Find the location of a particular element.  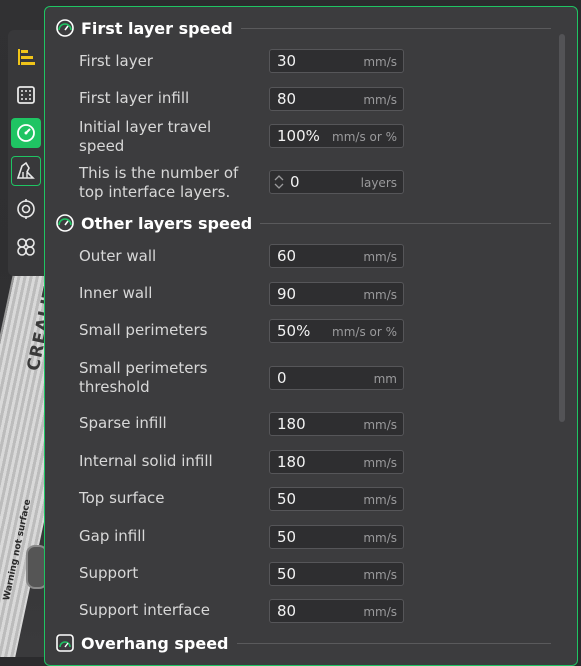

support-icon is located at coordinates (25, 170).